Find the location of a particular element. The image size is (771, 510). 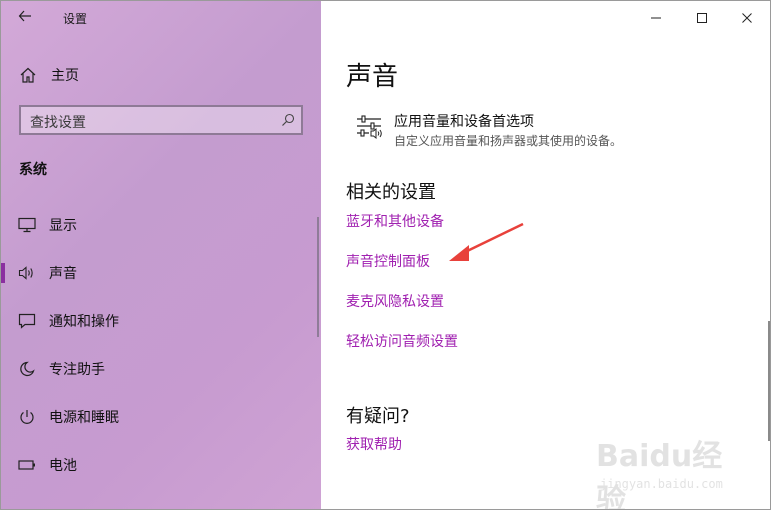

back-button is located at coordinates (25, 18).